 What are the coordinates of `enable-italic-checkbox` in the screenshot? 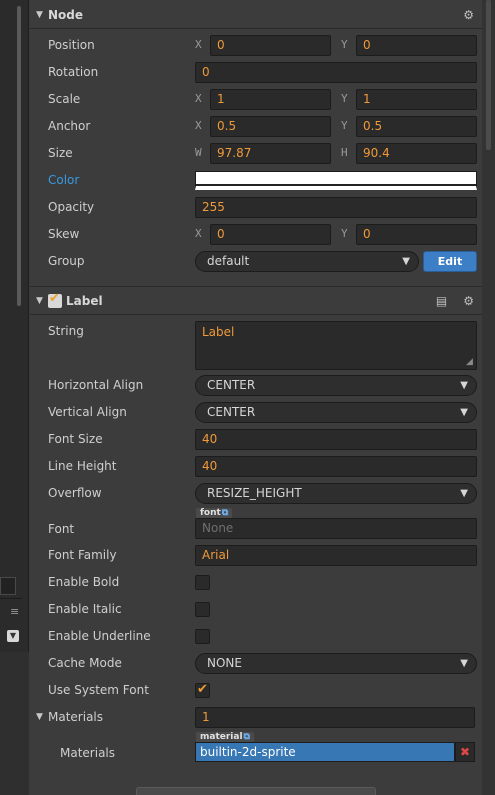 It's located at (202, 609).